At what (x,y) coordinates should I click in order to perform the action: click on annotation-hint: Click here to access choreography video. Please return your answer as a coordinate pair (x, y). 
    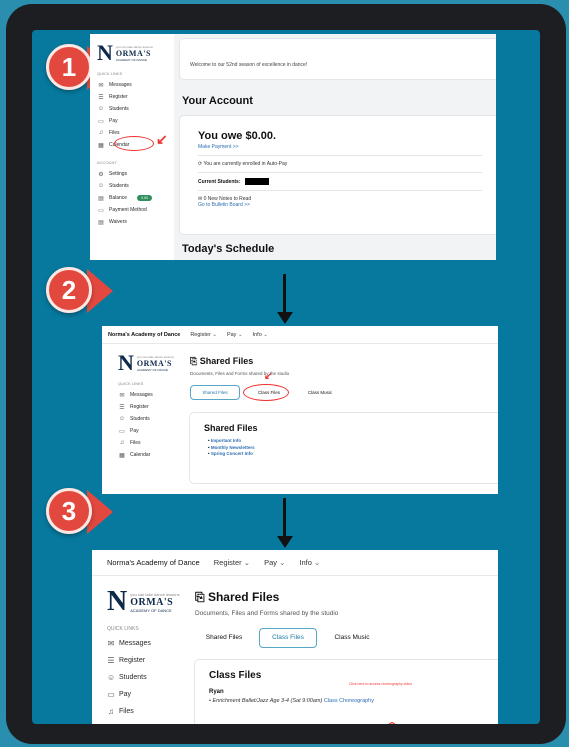
    Looking at the image, I should click on (381, 684).